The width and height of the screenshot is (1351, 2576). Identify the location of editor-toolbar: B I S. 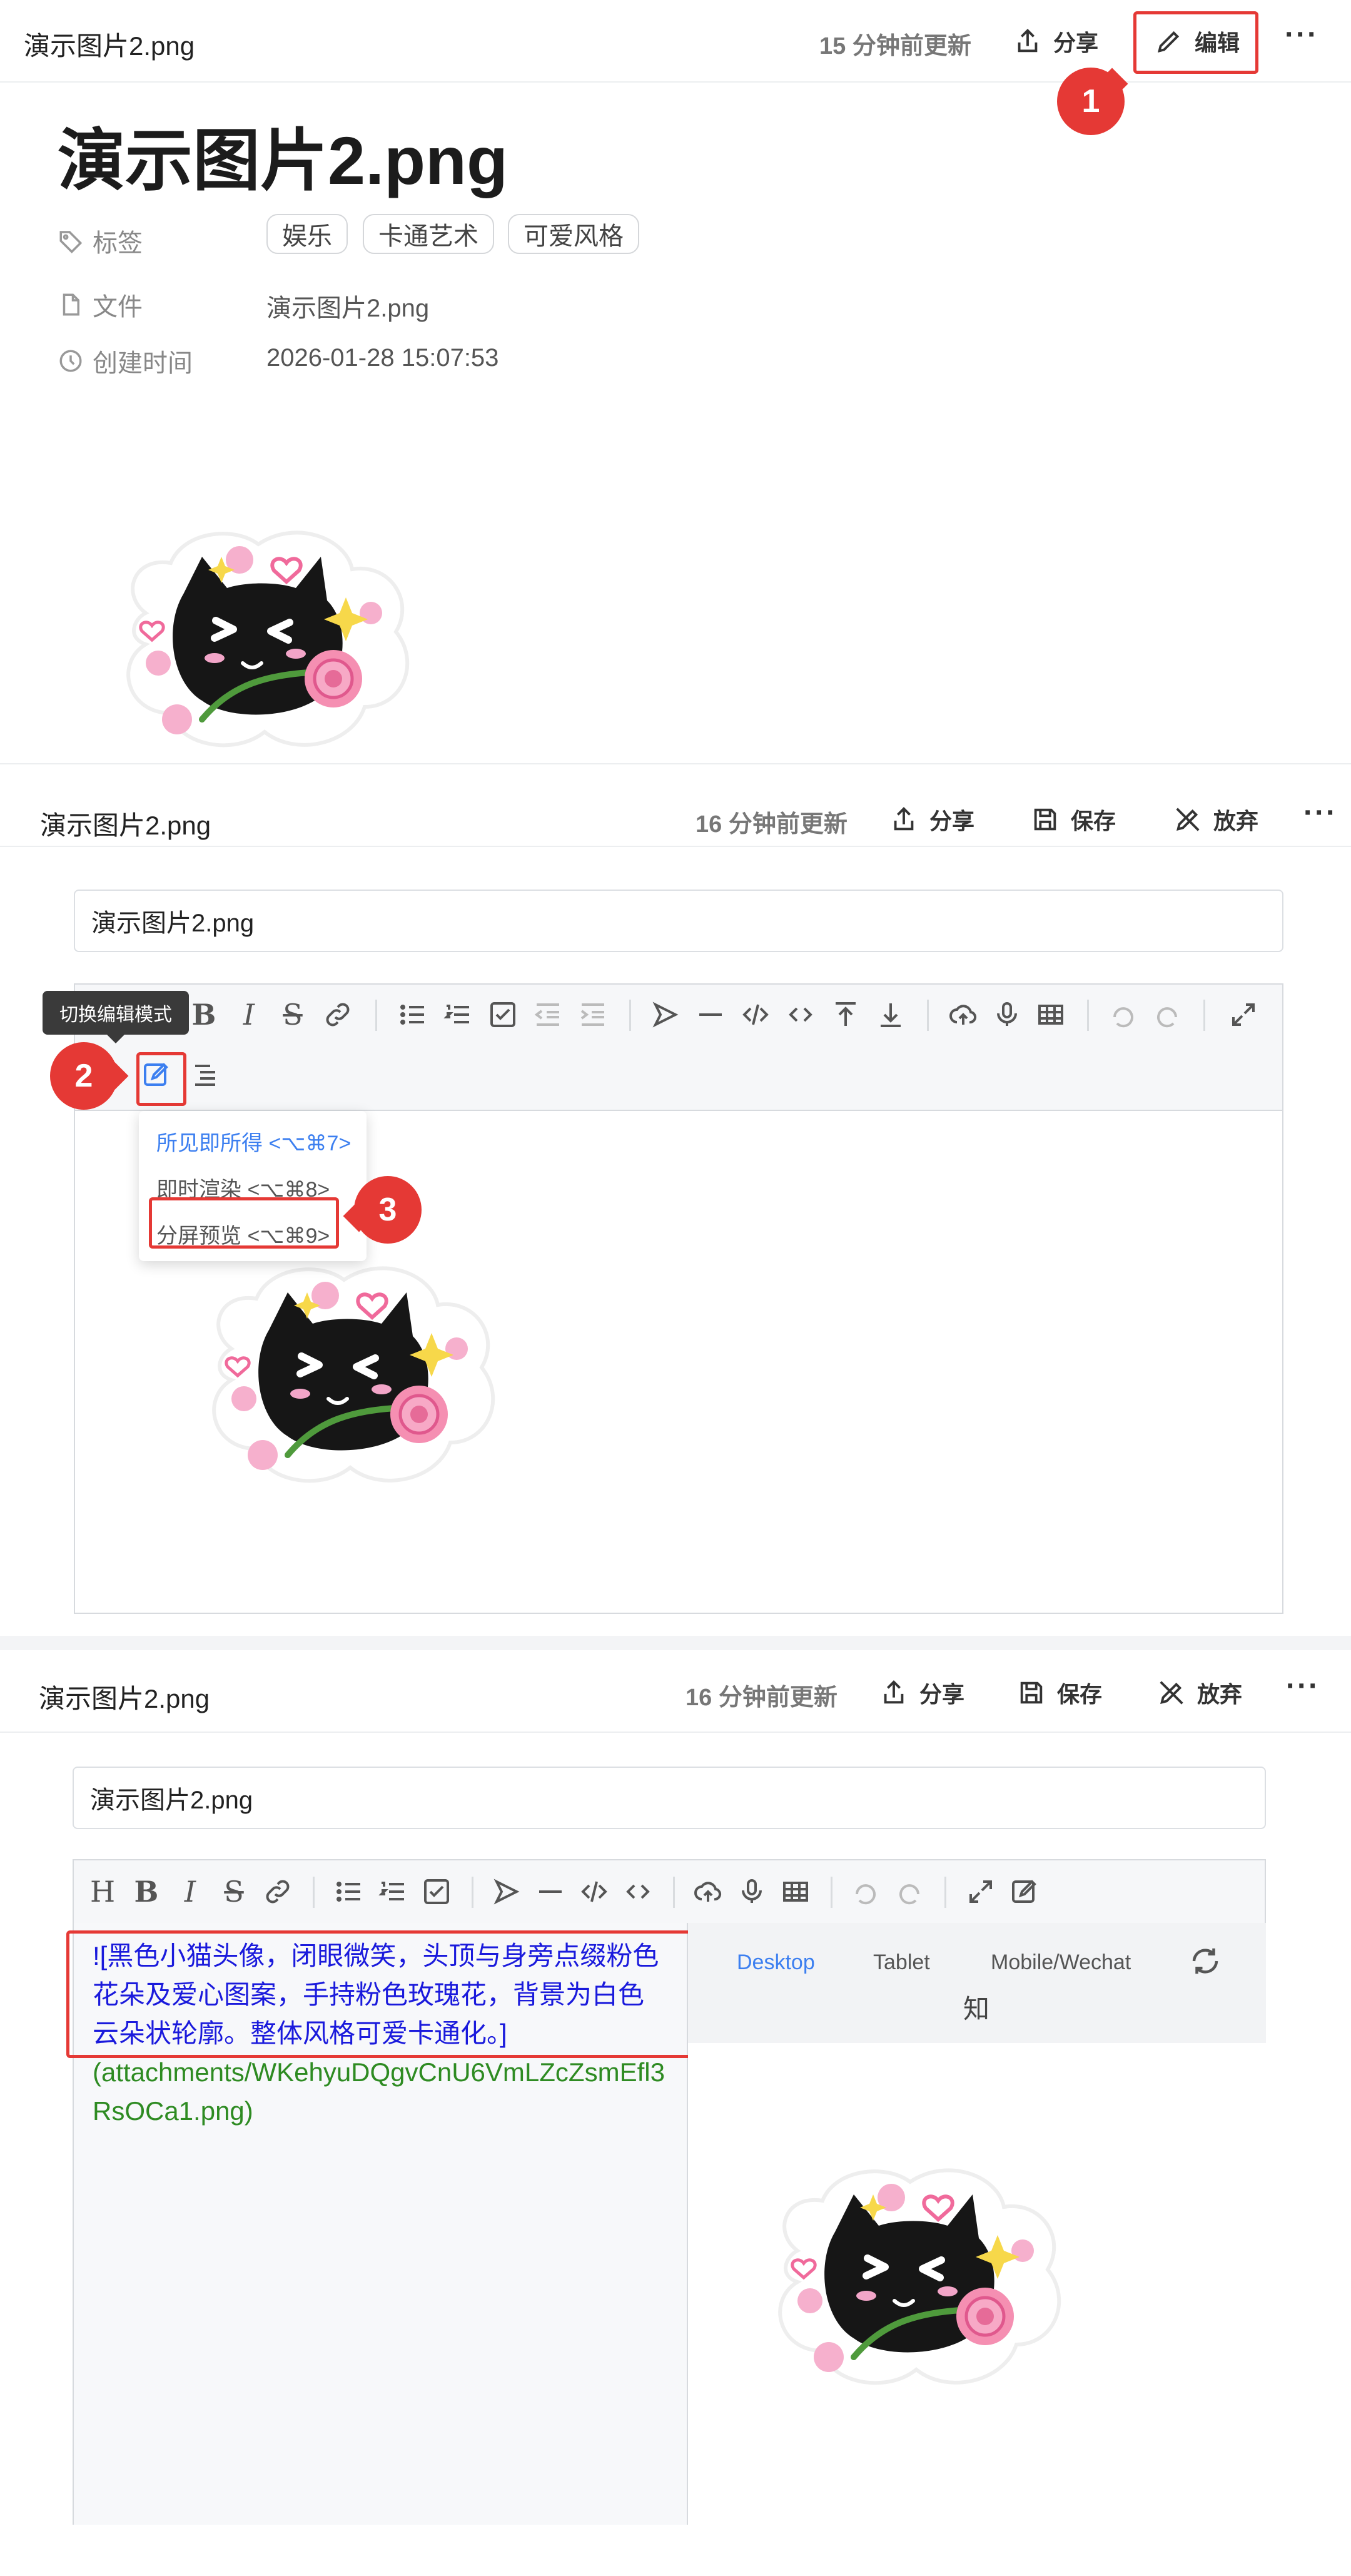
(679, 1048).